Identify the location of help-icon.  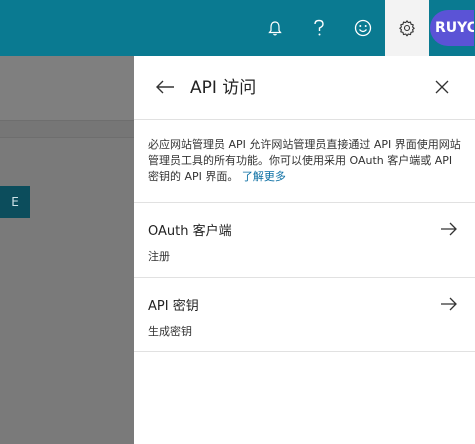
(319, 28).